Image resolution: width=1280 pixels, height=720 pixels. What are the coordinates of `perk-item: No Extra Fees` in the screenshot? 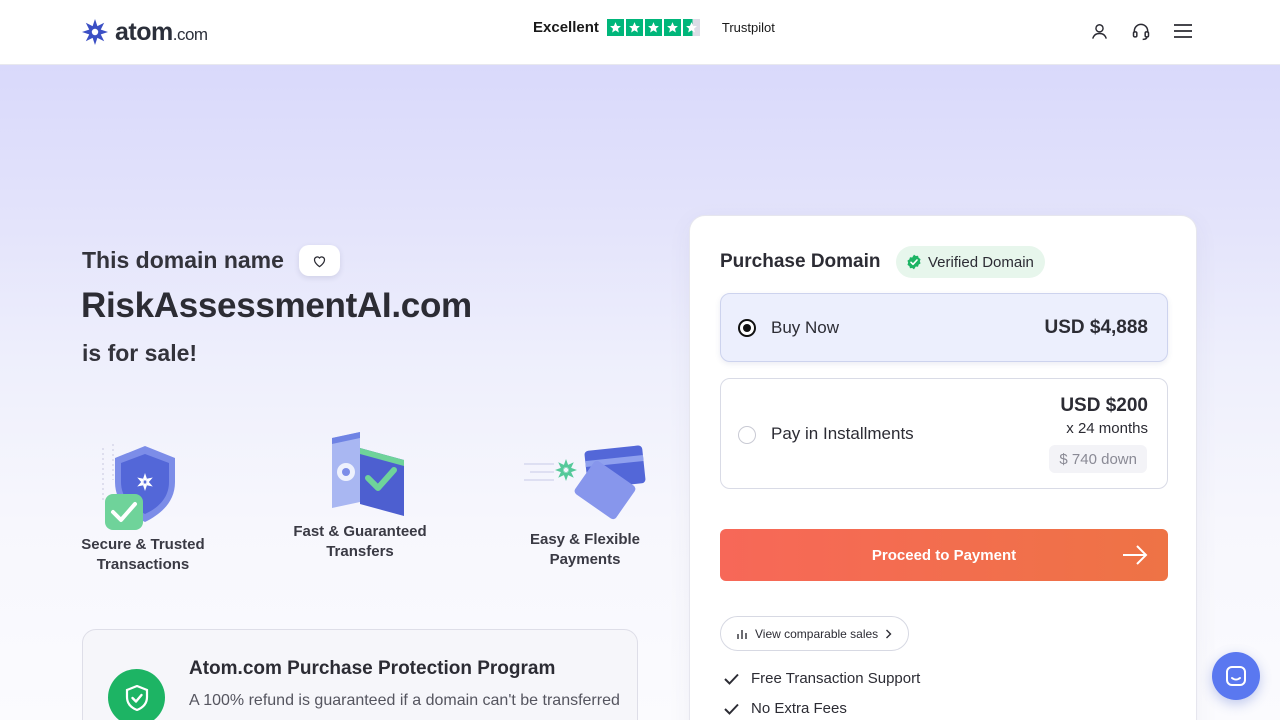 It's located at (785, 708).